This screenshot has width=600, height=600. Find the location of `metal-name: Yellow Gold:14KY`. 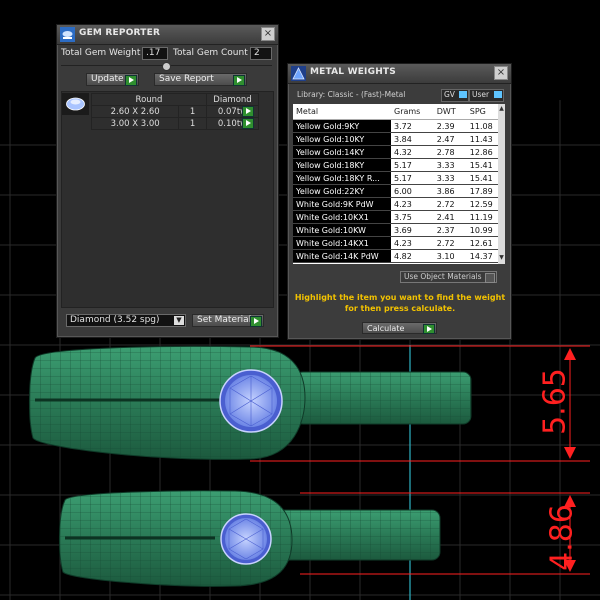

metal-name: Yellow Gold:14KY is located at coordinates (342, 152).